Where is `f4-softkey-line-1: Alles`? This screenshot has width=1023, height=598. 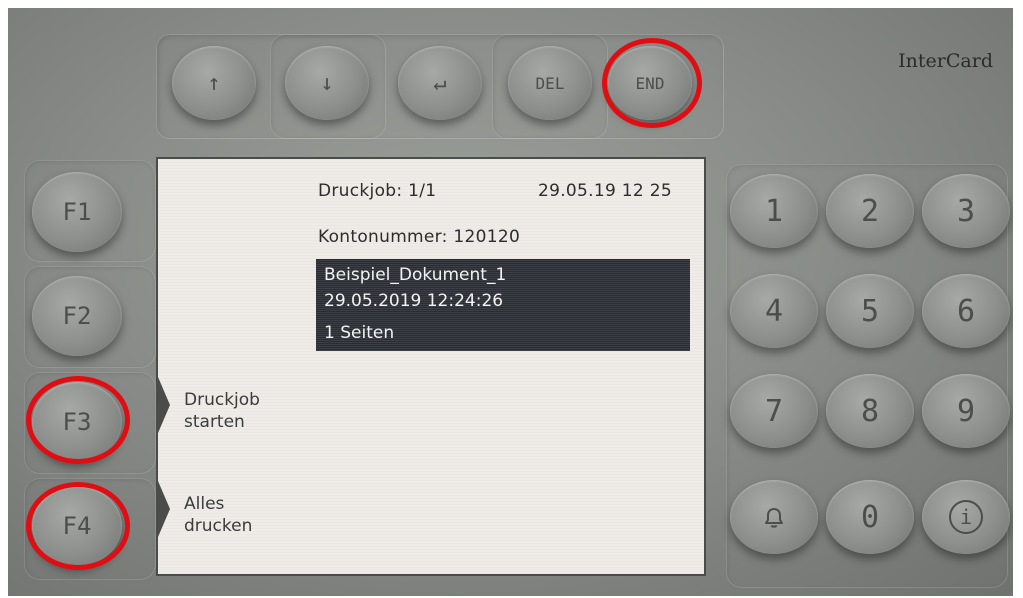
f4-softkey-line-1: Alles is located at coordinates (204, 504).